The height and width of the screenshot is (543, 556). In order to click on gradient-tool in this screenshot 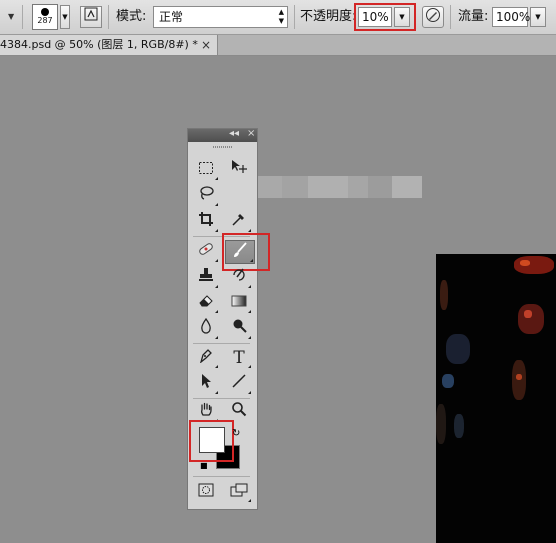, I will do `click(239, 303)`.